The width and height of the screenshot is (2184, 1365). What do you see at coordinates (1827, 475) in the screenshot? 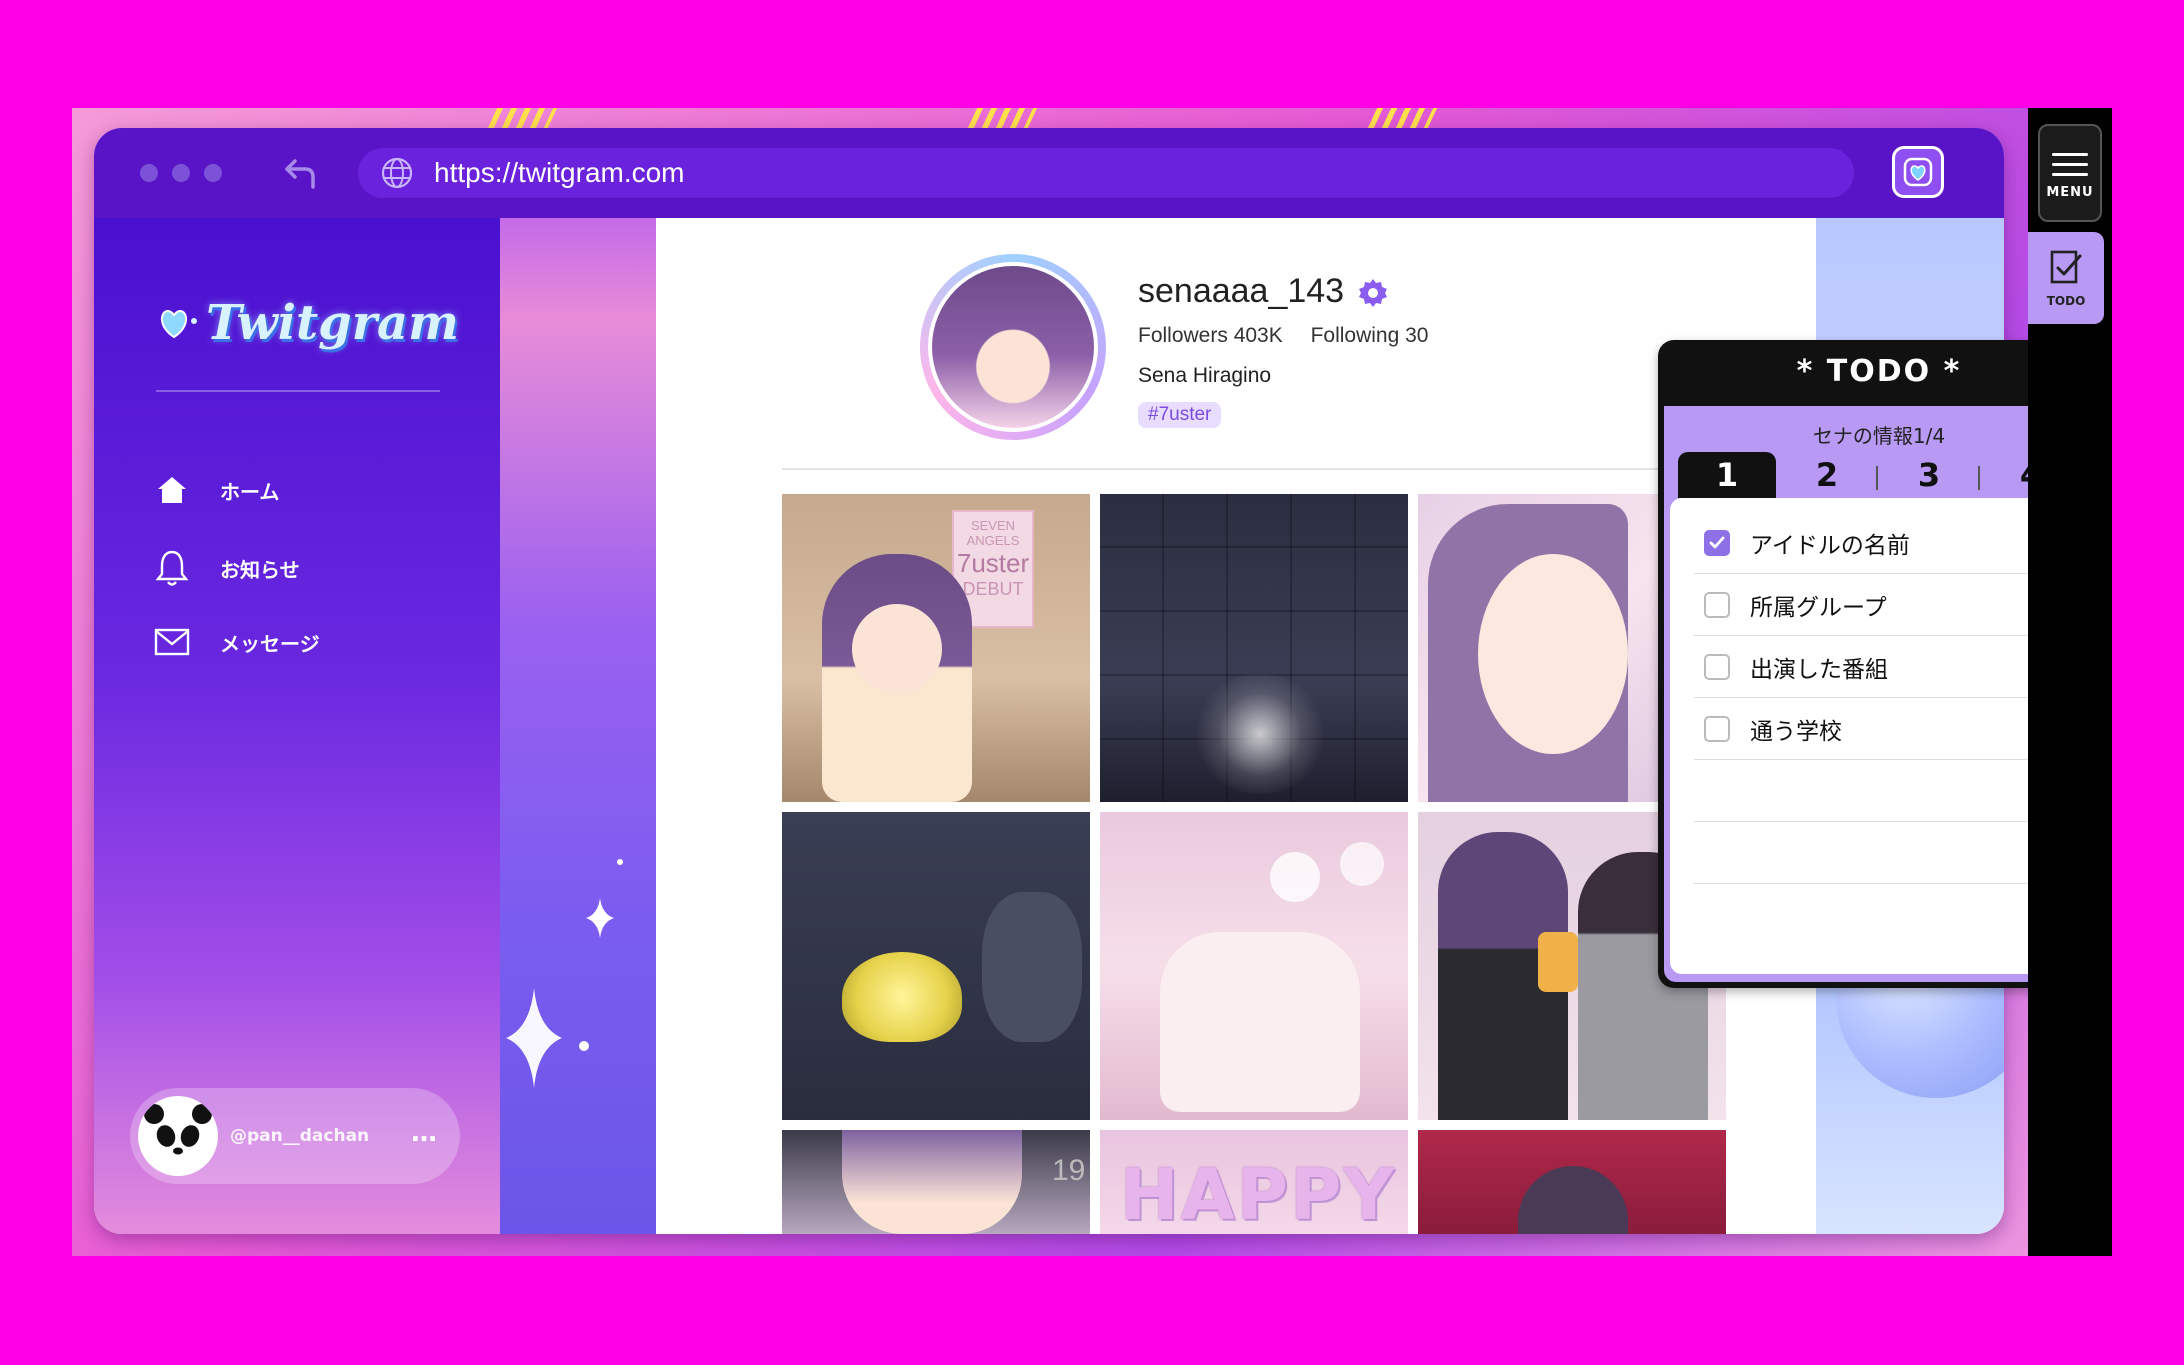
I see `todo-page-tab-2: 2` at bounding box center [1827, 475].